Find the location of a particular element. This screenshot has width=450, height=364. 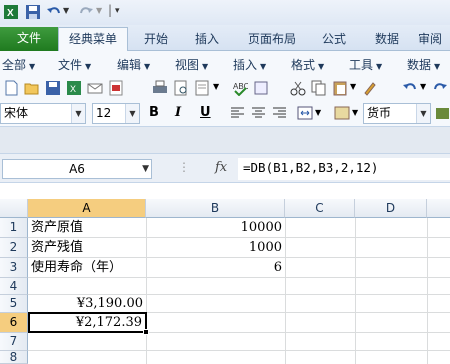

cell-a2: 资产残值 is located at coordinates (87, 248).